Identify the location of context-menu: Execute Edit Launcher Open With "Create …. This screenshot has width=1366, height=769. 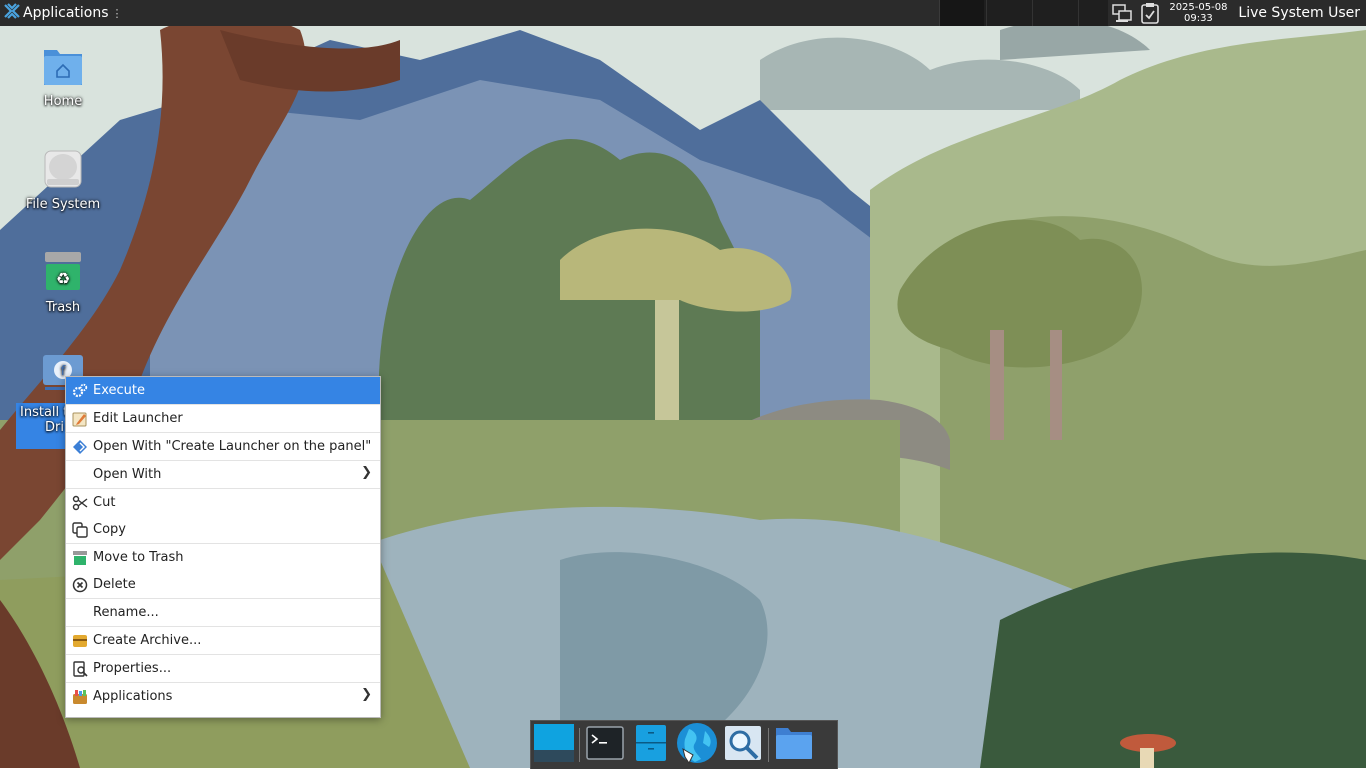
(223, 547).